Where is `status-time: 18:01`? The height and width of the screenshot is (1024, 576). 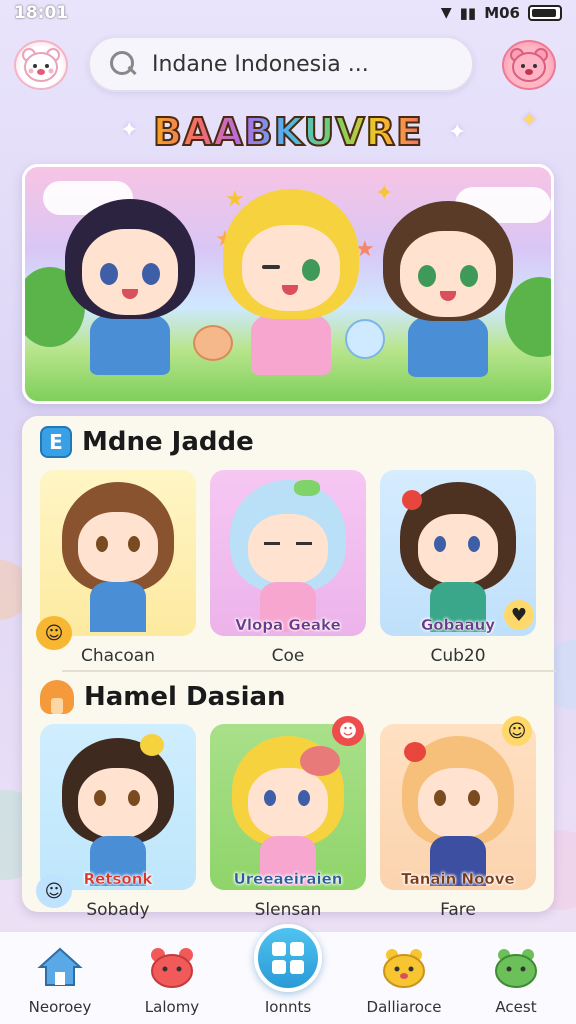
status-time: 18:01 is located at coordinates (41, 13).